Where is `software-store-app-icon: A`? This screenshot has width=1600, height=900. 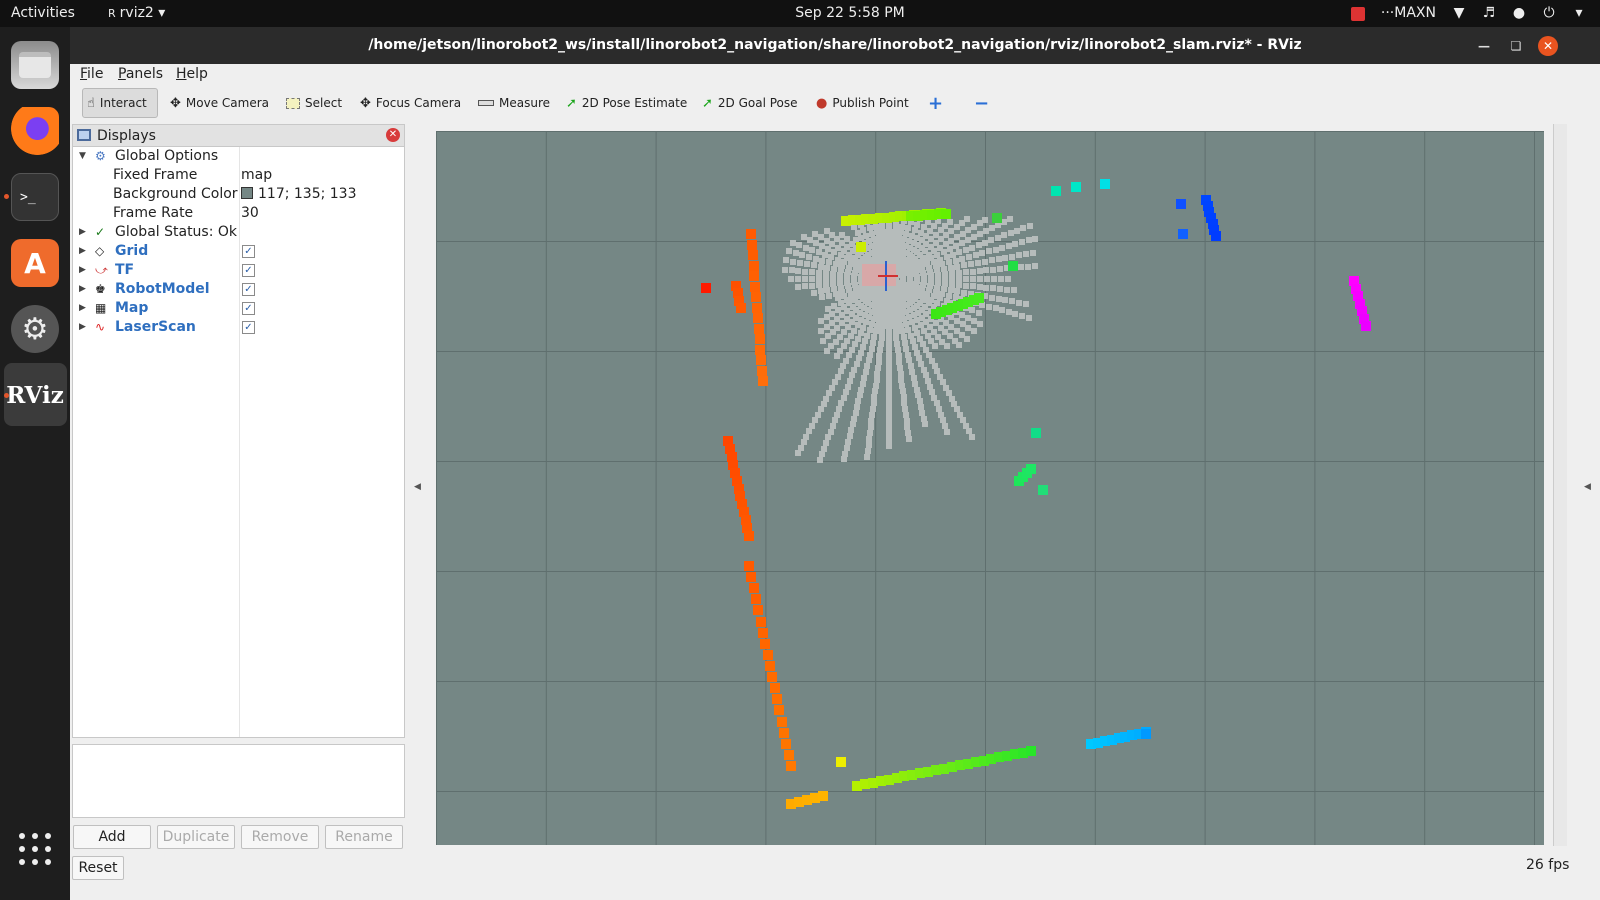
software-store-app-icon: A is located at coordinates (35, 263).